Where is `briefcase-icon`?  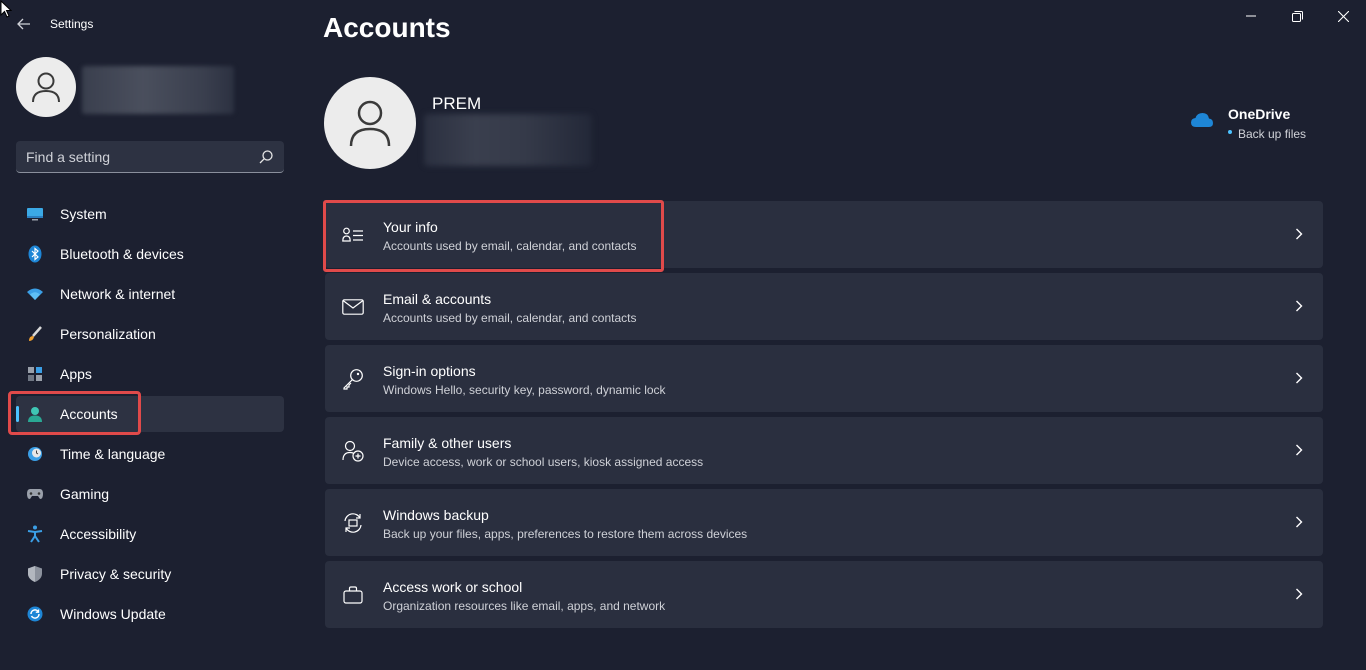 briefcase-icon is located at coordinates (353, 595).